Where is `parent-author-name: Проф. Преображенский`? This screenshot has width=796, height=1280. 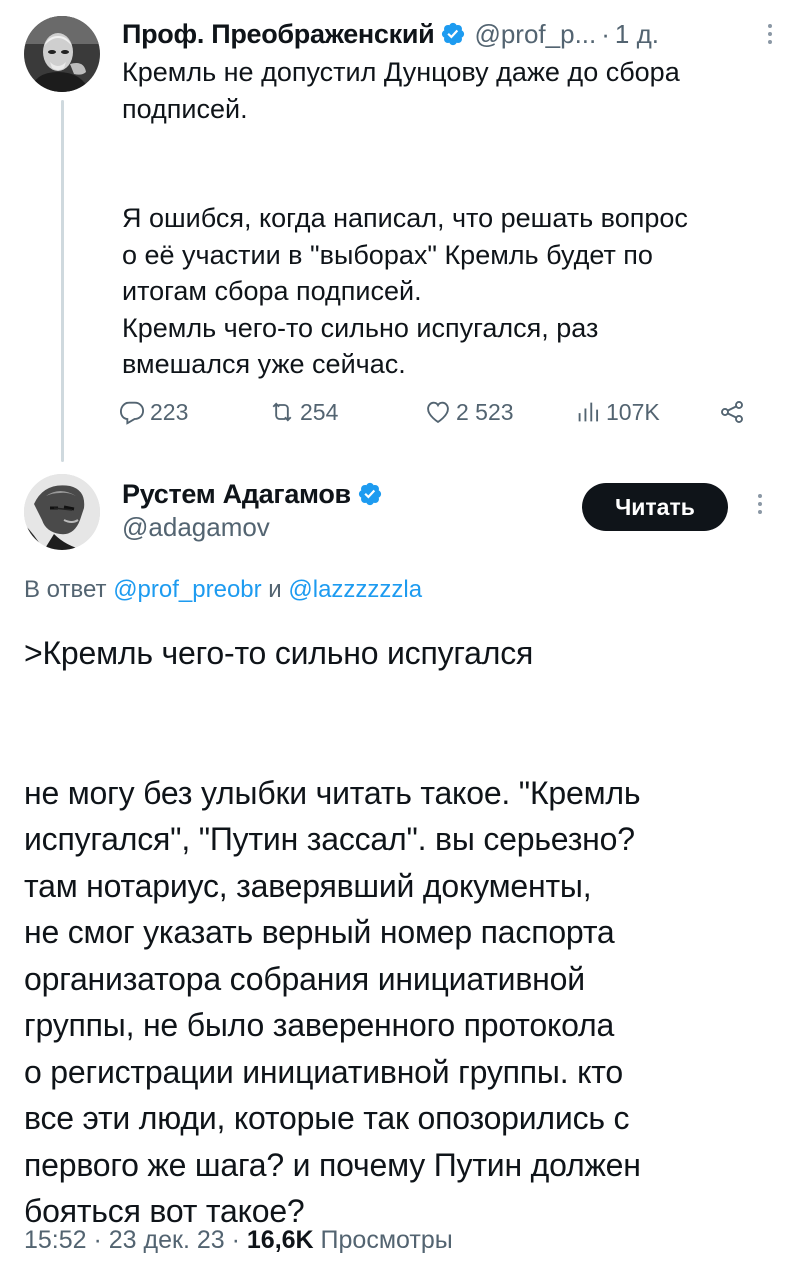
parent-author-name: Проф. Преображенский is located at coordinates (278, 34).